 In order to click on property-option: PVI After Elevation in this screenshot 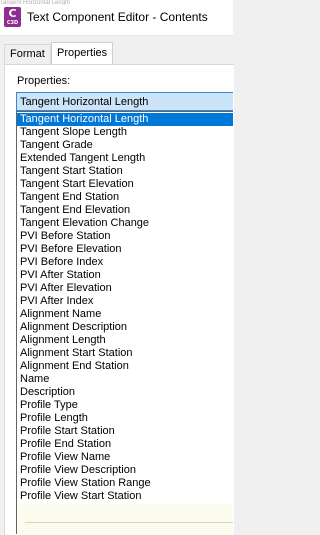, I will do `click(125, 288)`.